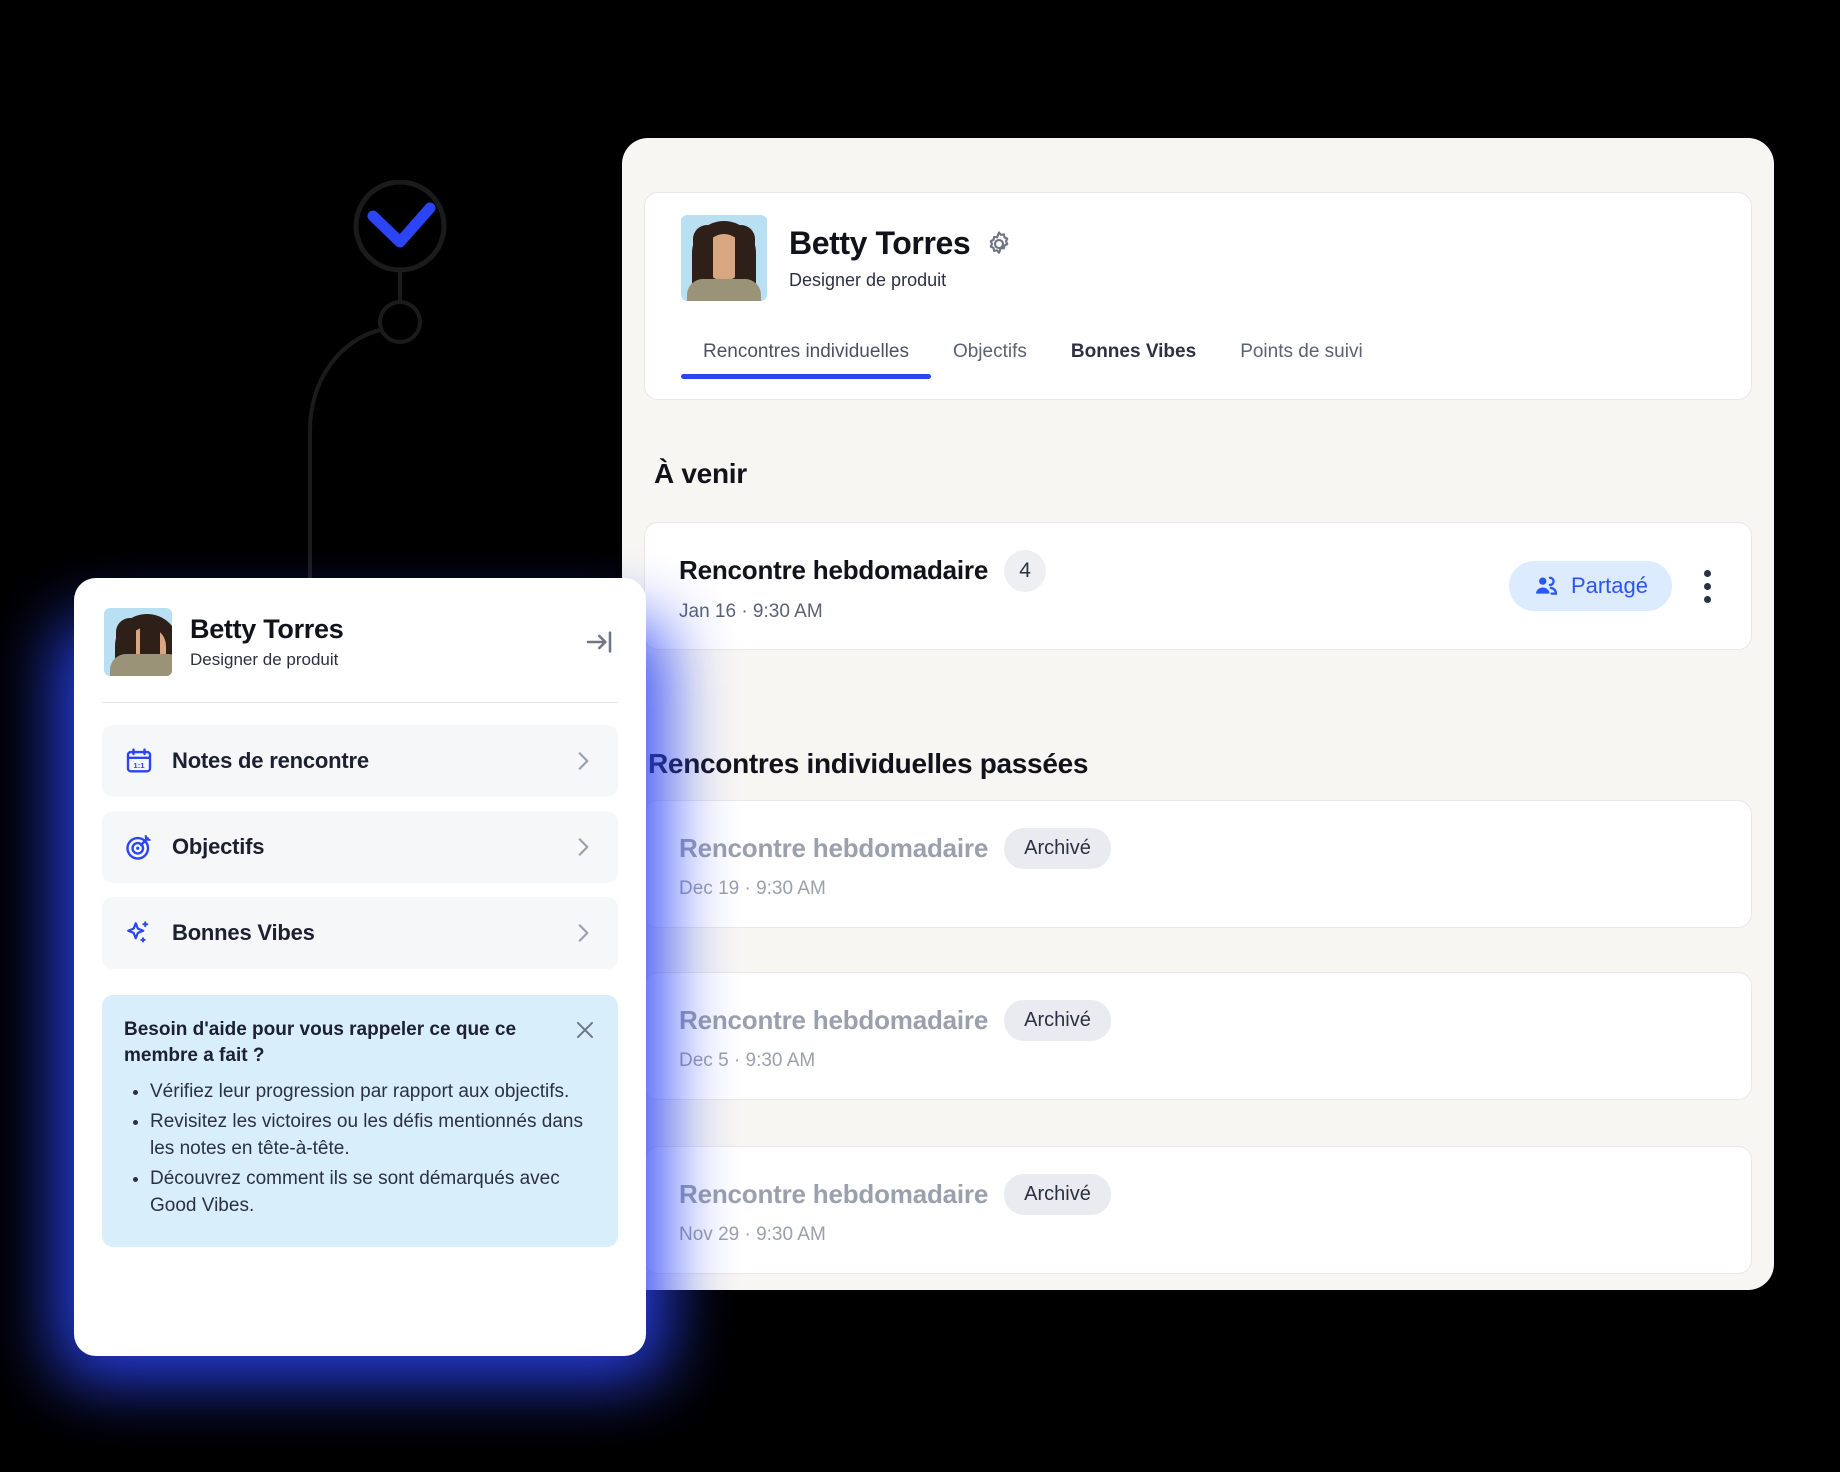 This screenshot has height=1472, width=1840. I want to click on meeting-date: Jan 16 · 9:30 AM, so click(751, 611).